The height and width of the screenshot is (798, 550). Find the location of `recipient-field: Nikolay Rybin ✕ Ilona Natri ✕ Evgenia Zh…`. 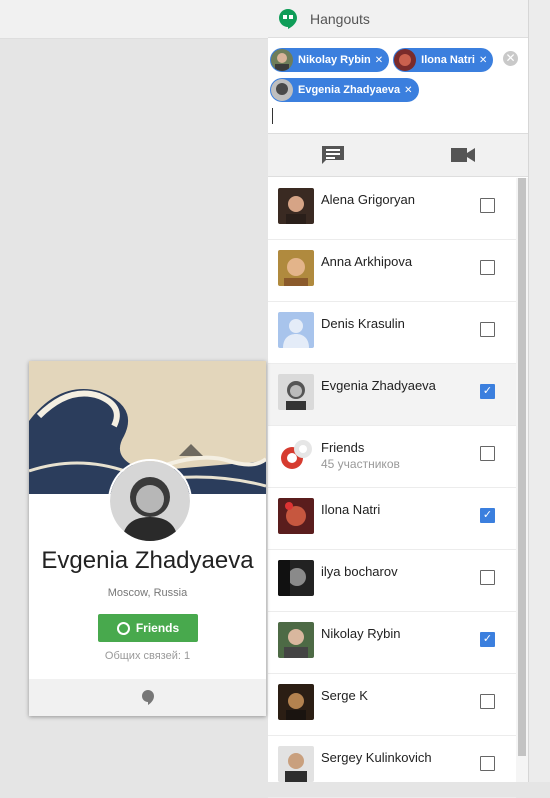

recipient-field: Nikolay Rybin ✕ Ilona Natri ✕ Evgenia Zh… is located at coordinates (398, 86).